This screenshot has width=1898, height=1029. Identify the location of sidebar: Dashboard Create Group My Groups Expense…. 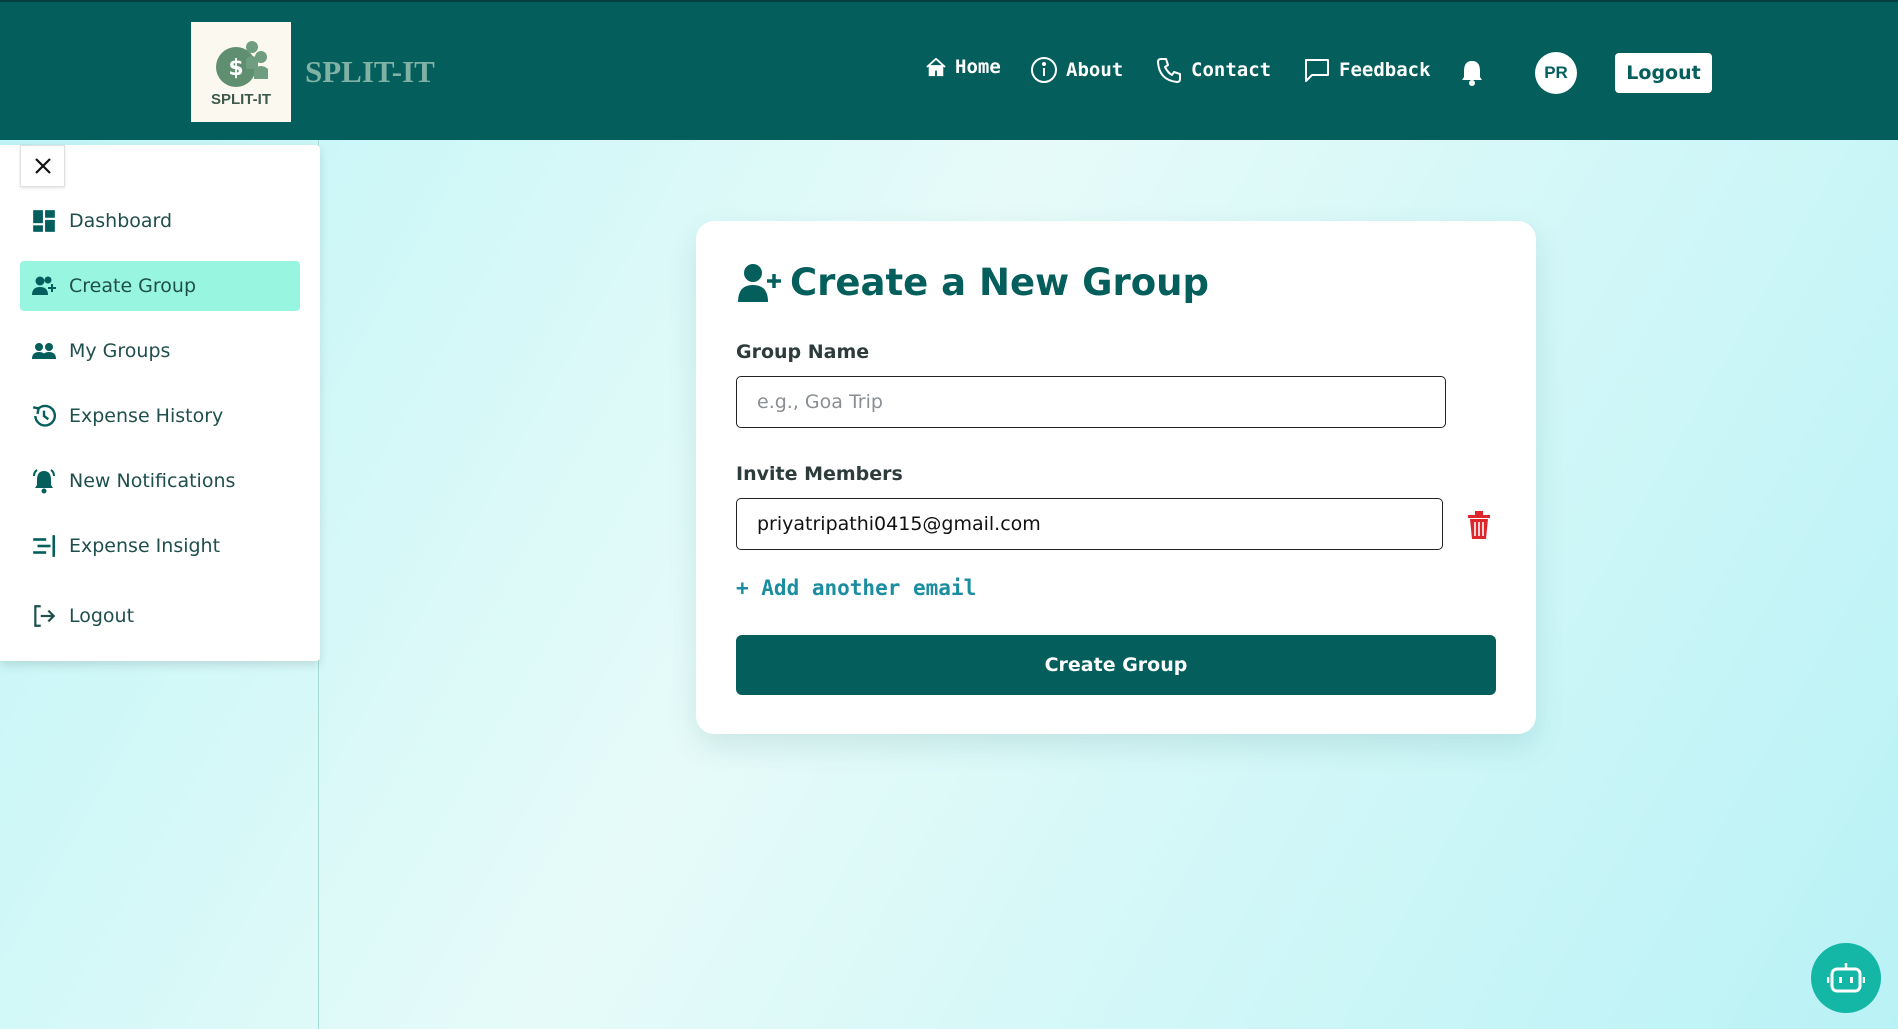
(160, 403).